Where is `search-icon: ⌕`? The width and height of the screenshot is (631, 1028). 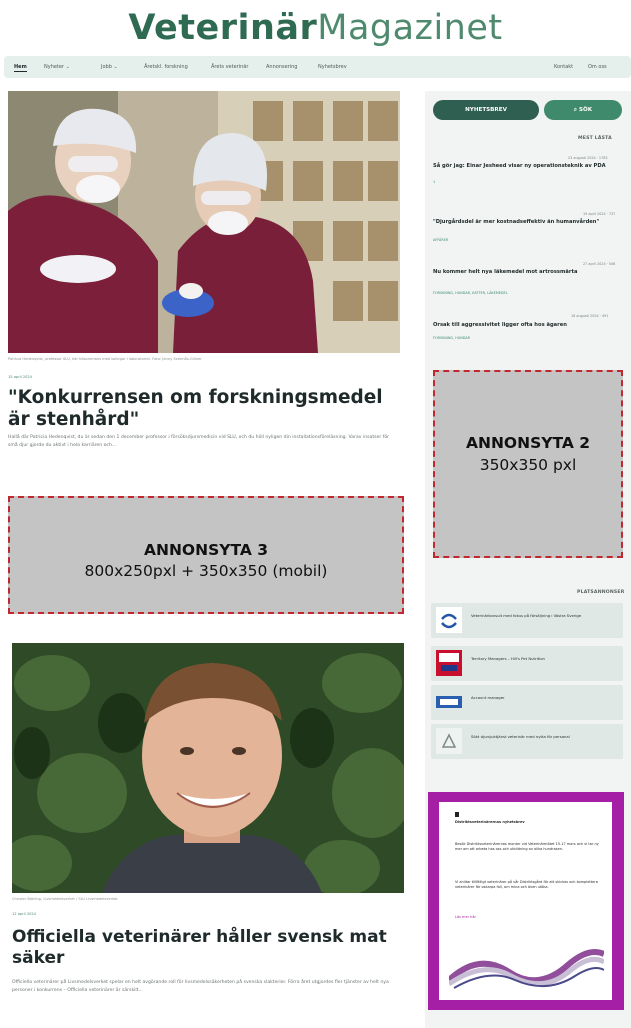
search-icon: ⌕ is located at coordinates (575, 110).